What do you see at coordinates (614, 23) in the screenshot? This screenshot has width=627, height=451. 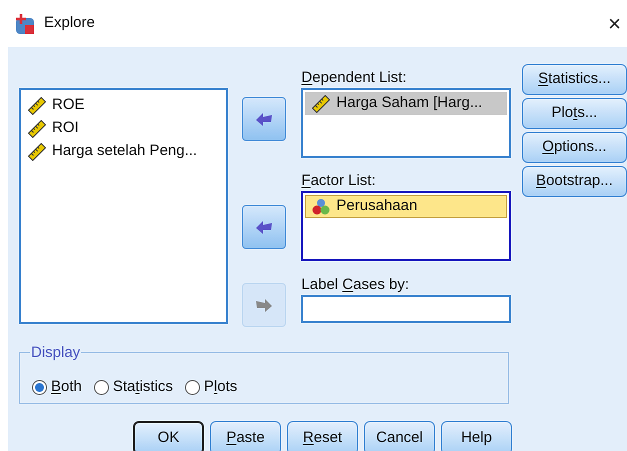 I see `close-button: ×` at bounding box center [614, 23].